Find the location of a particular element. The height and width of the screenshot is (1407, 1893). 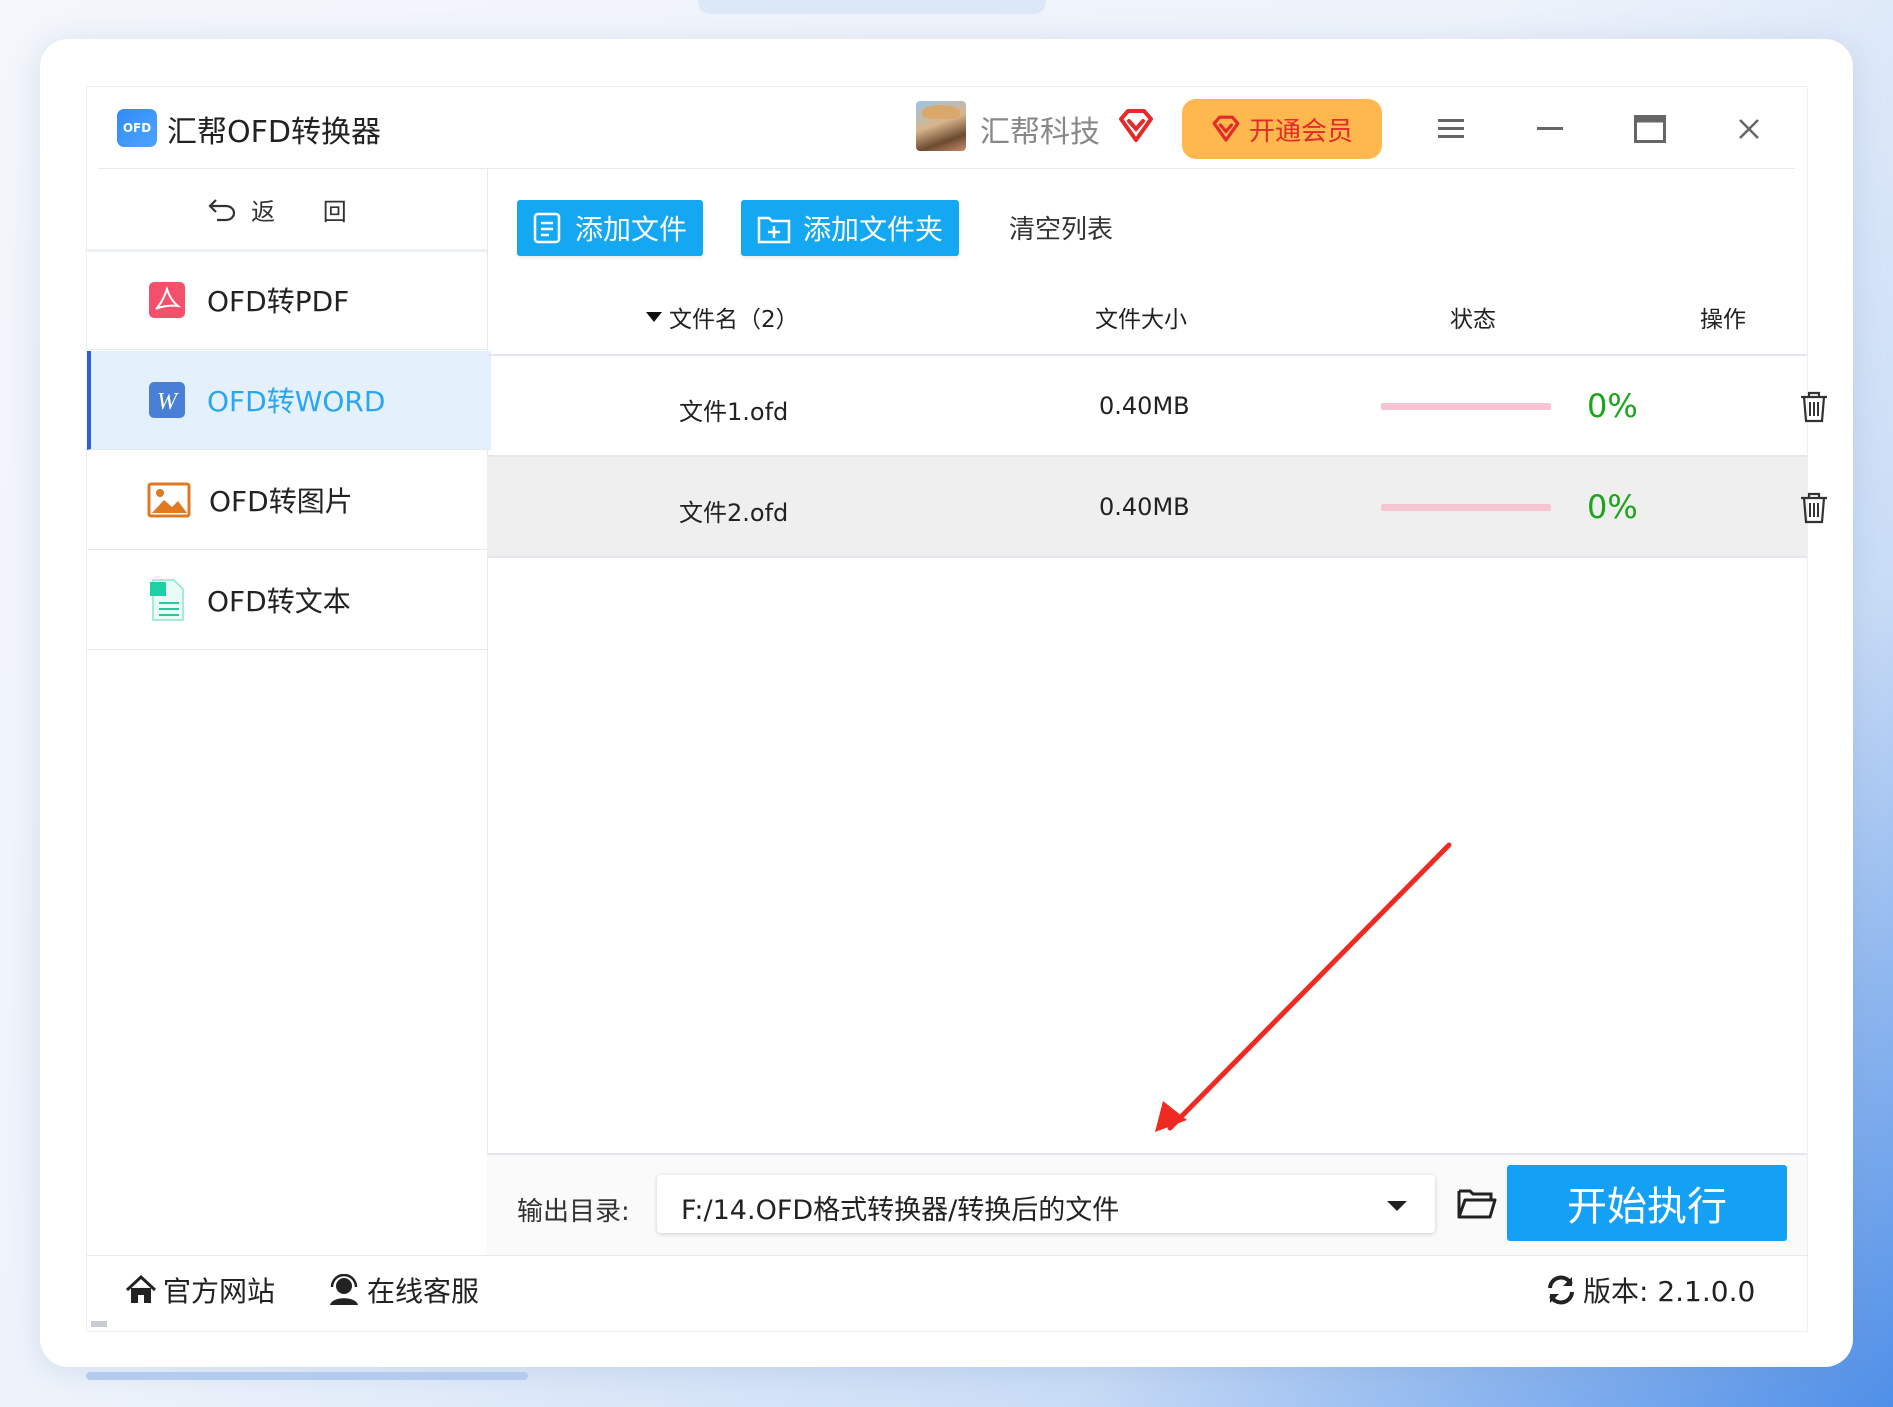

logo-text: OFD is located at coordinates (137, 128).